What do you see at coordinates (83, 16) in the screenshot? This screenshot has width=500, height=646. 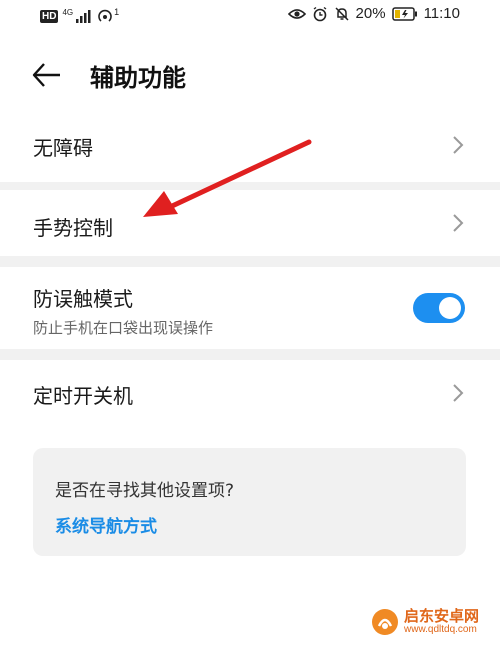 I see `signal-icon` at bounding box center [83, 16].